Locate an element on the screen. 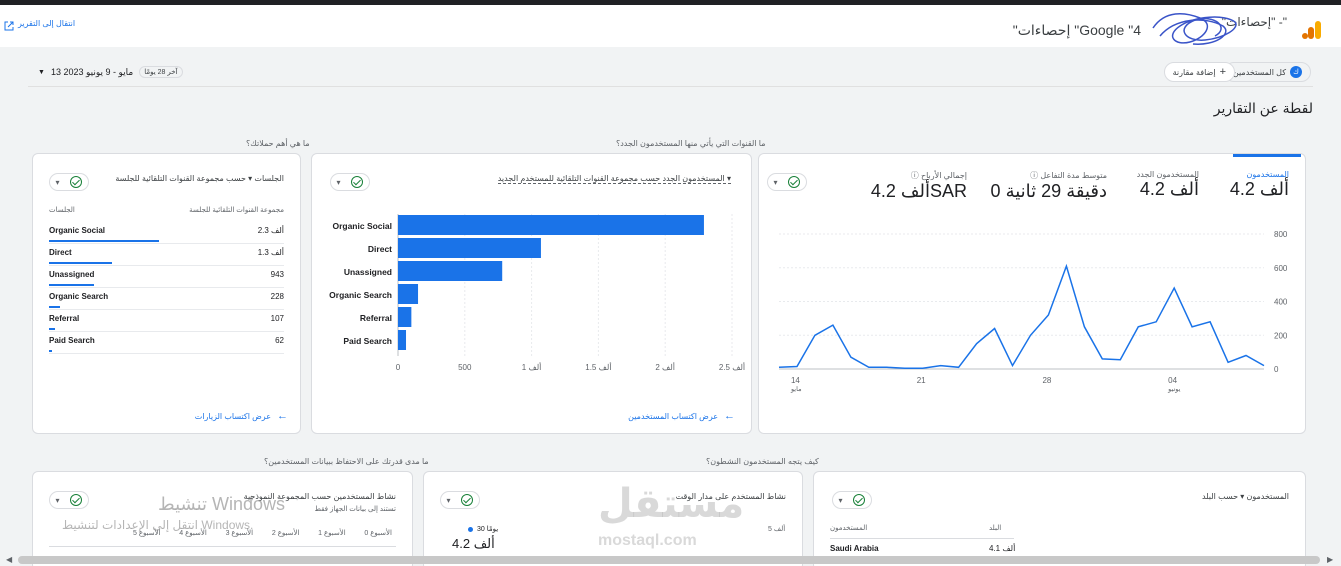 This screenshot has width=1341, height=566. cohort-subtitle: تستند إلى بيانات الجهاز فقط is located at coordinates (355, 509).